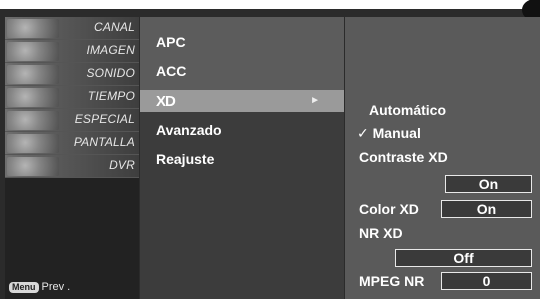 The width and height of the screenshot is (540, 299). What do you see at coordinates (24, 287) in the screenshot?
I see `menu-key-icon: Menu` at bounding box center [24, 287].